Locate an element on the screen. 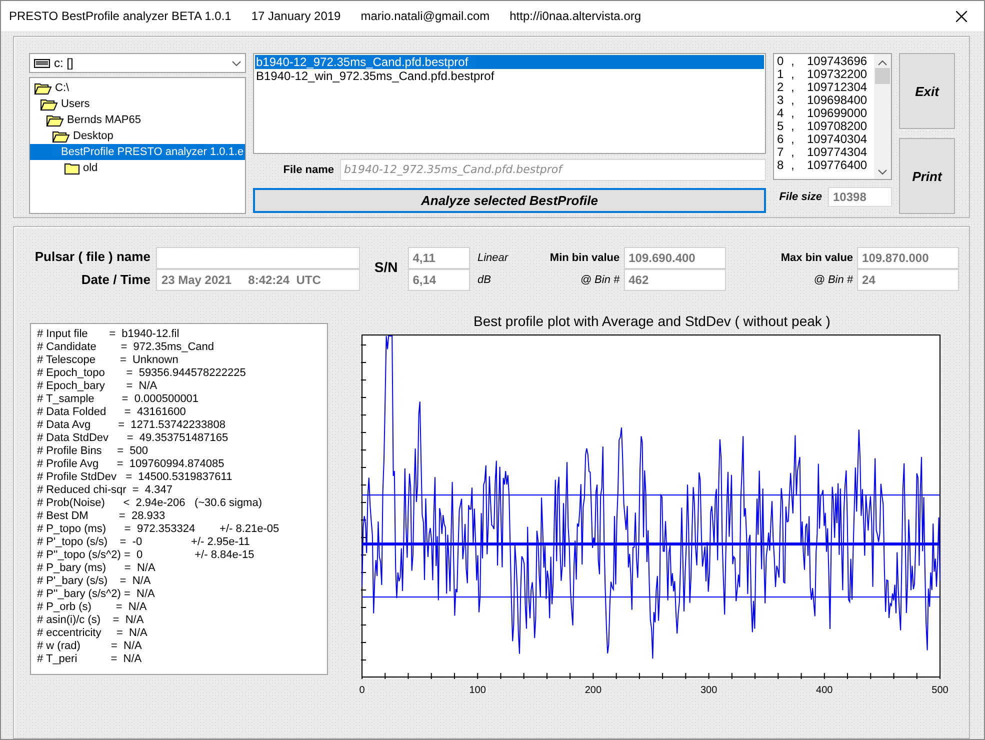 Image resolution: width=985 pixels, height=740 pixels. info-line: # P'_bary (s/s) = N/A is located at coordinates (94, 581).